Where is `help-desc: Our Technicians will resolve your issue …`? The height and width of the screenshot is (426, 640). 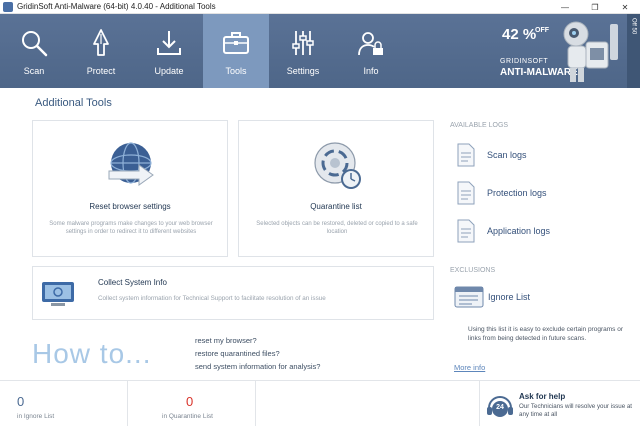
help-desc: Our Technicians will resolve your issue … is located at coordinates (576, 410).